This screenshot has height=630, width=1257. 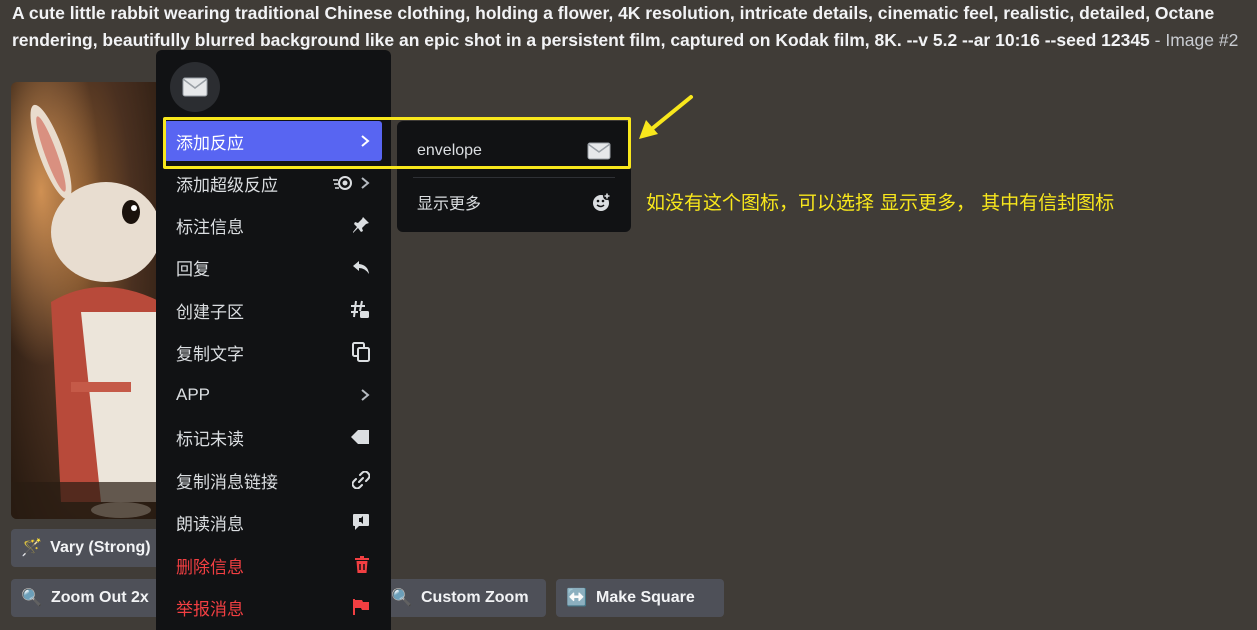 What do you see at coordinates (449, 150) in the screenshot?
I see `submenu-item-label: envelope` at bounding box center [449, 150].